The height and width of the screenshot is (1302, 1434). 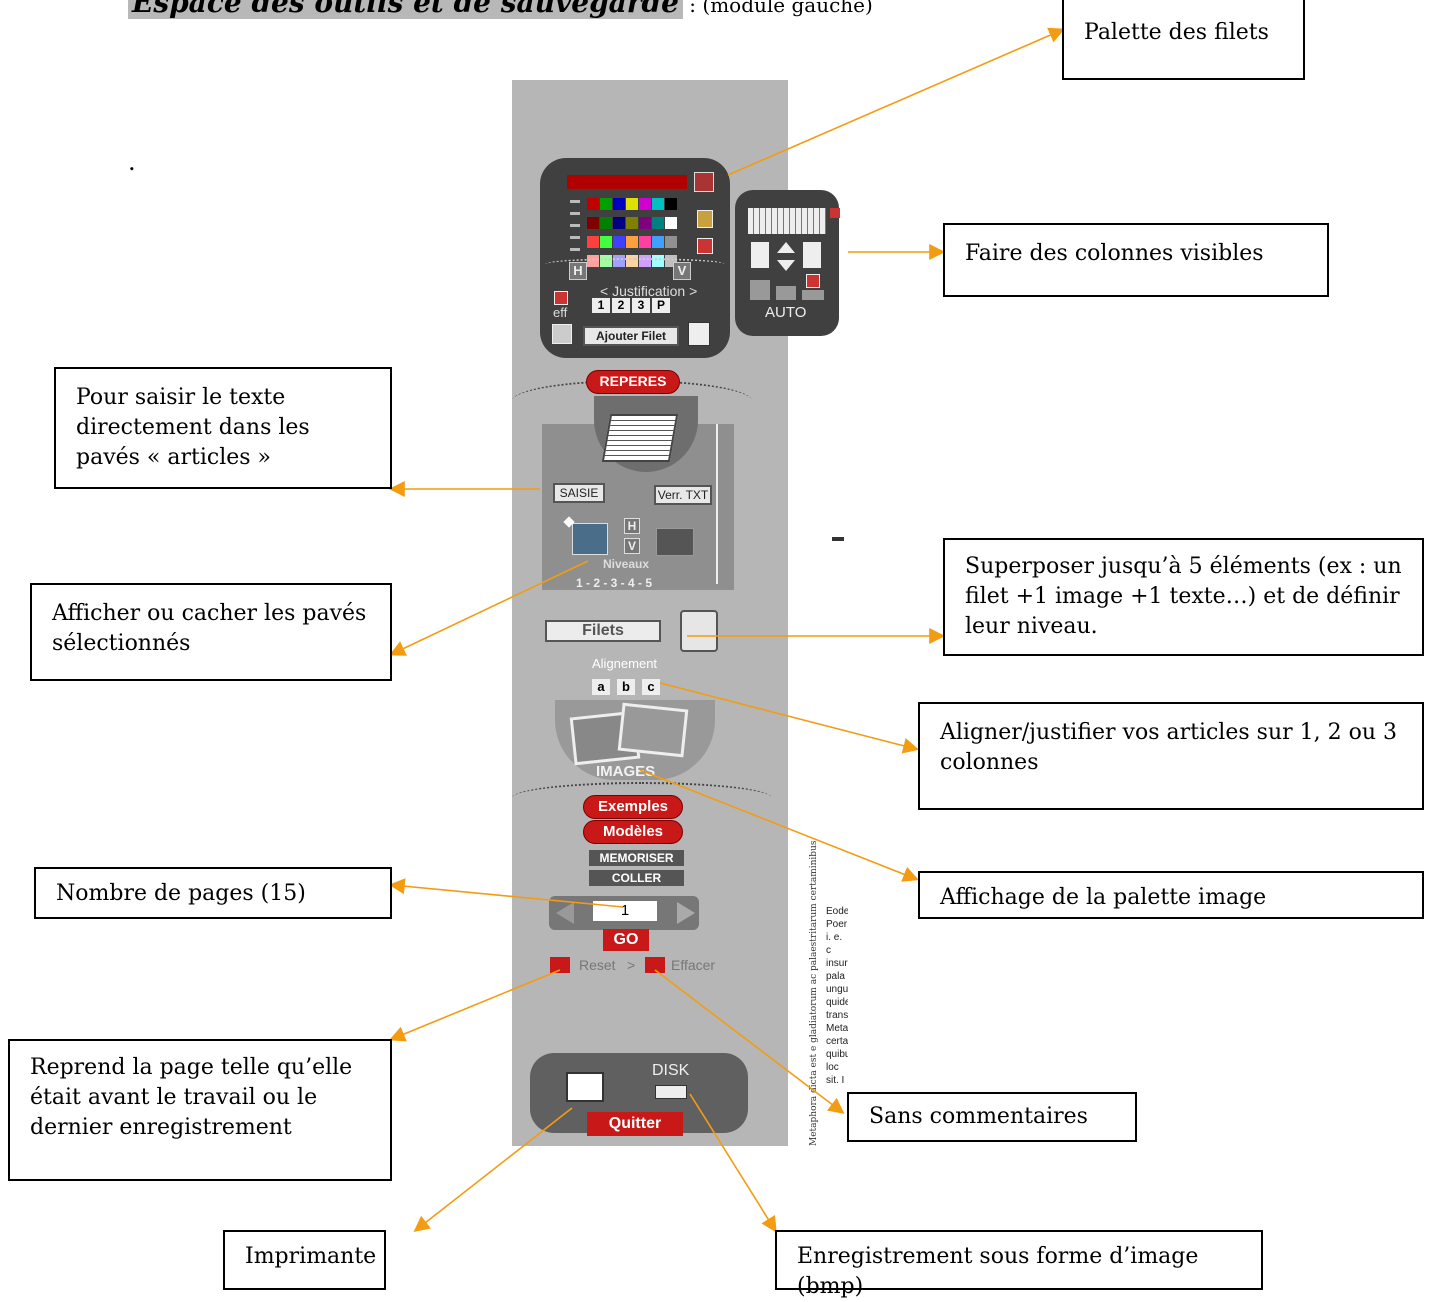 What do you see at coordinates (675, 542) in the screenshot?
I see `eye-hide-icon` at bounding box center [675, 542].